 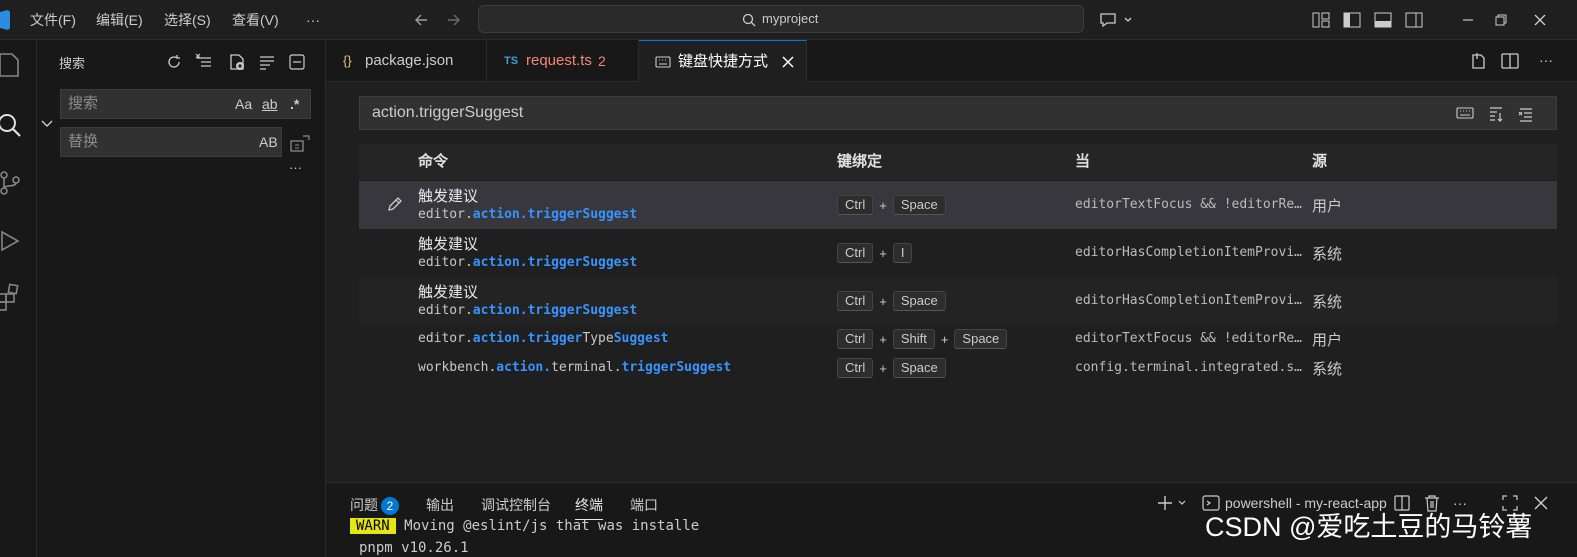 I want to click on search-input: 搜索 Aa ab .*, so click(x=185, y=104).